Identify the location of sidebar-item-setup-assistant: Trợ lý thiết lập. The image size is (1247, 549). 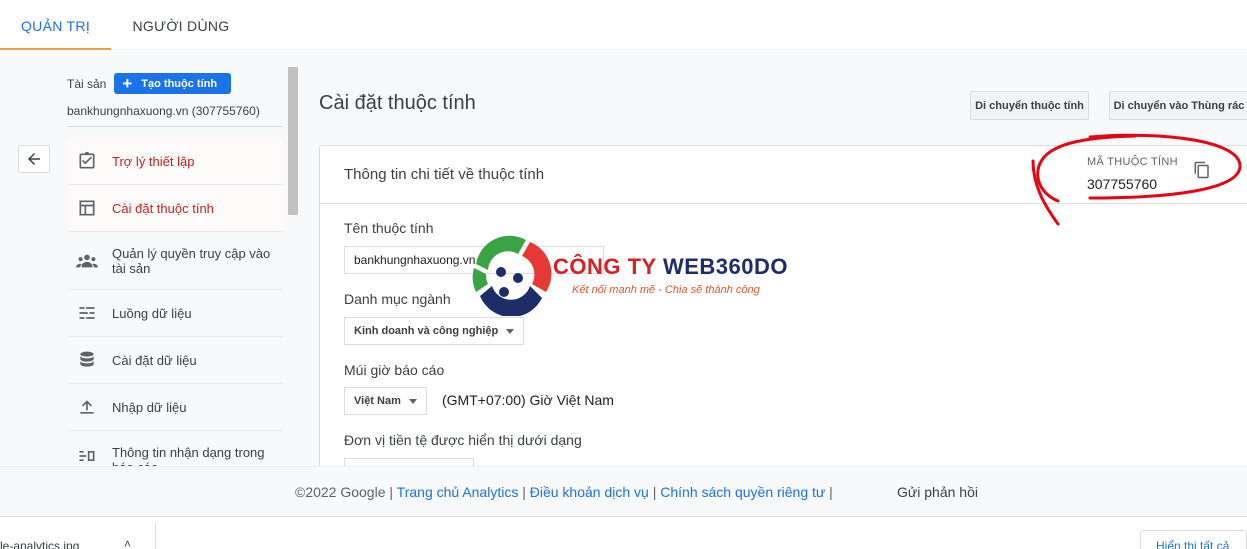
(175, 161).